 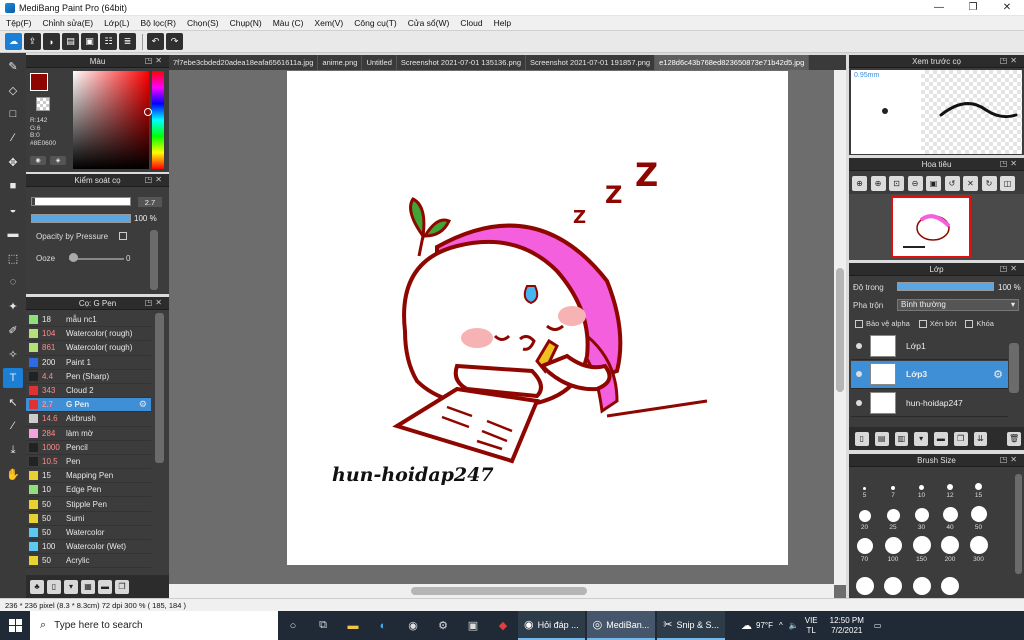 What do you see at coordinates (979, 324) in the screenshot?
I see `lock-option: Khóa` at bounding box center [979, 324].